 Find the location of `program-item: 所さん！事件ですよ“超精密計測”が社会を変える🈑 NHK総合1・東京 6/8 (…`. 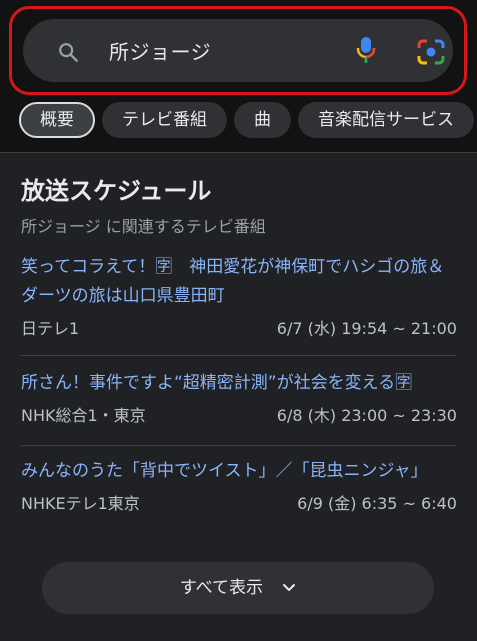

program-item: 所さん！事件ですよ“超精密計測”が社会を変える🈑 NHK総合1・東京 6/8 (… is located at coordinates (239, 398).